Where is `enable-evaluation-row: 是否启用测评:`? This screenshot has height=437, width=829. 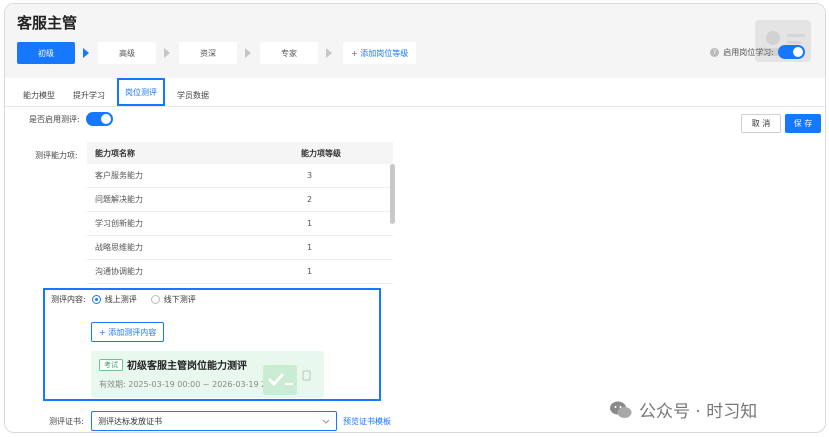
enable-evaluation-row: 是否启用测评: is located at coordinates (71, 119).